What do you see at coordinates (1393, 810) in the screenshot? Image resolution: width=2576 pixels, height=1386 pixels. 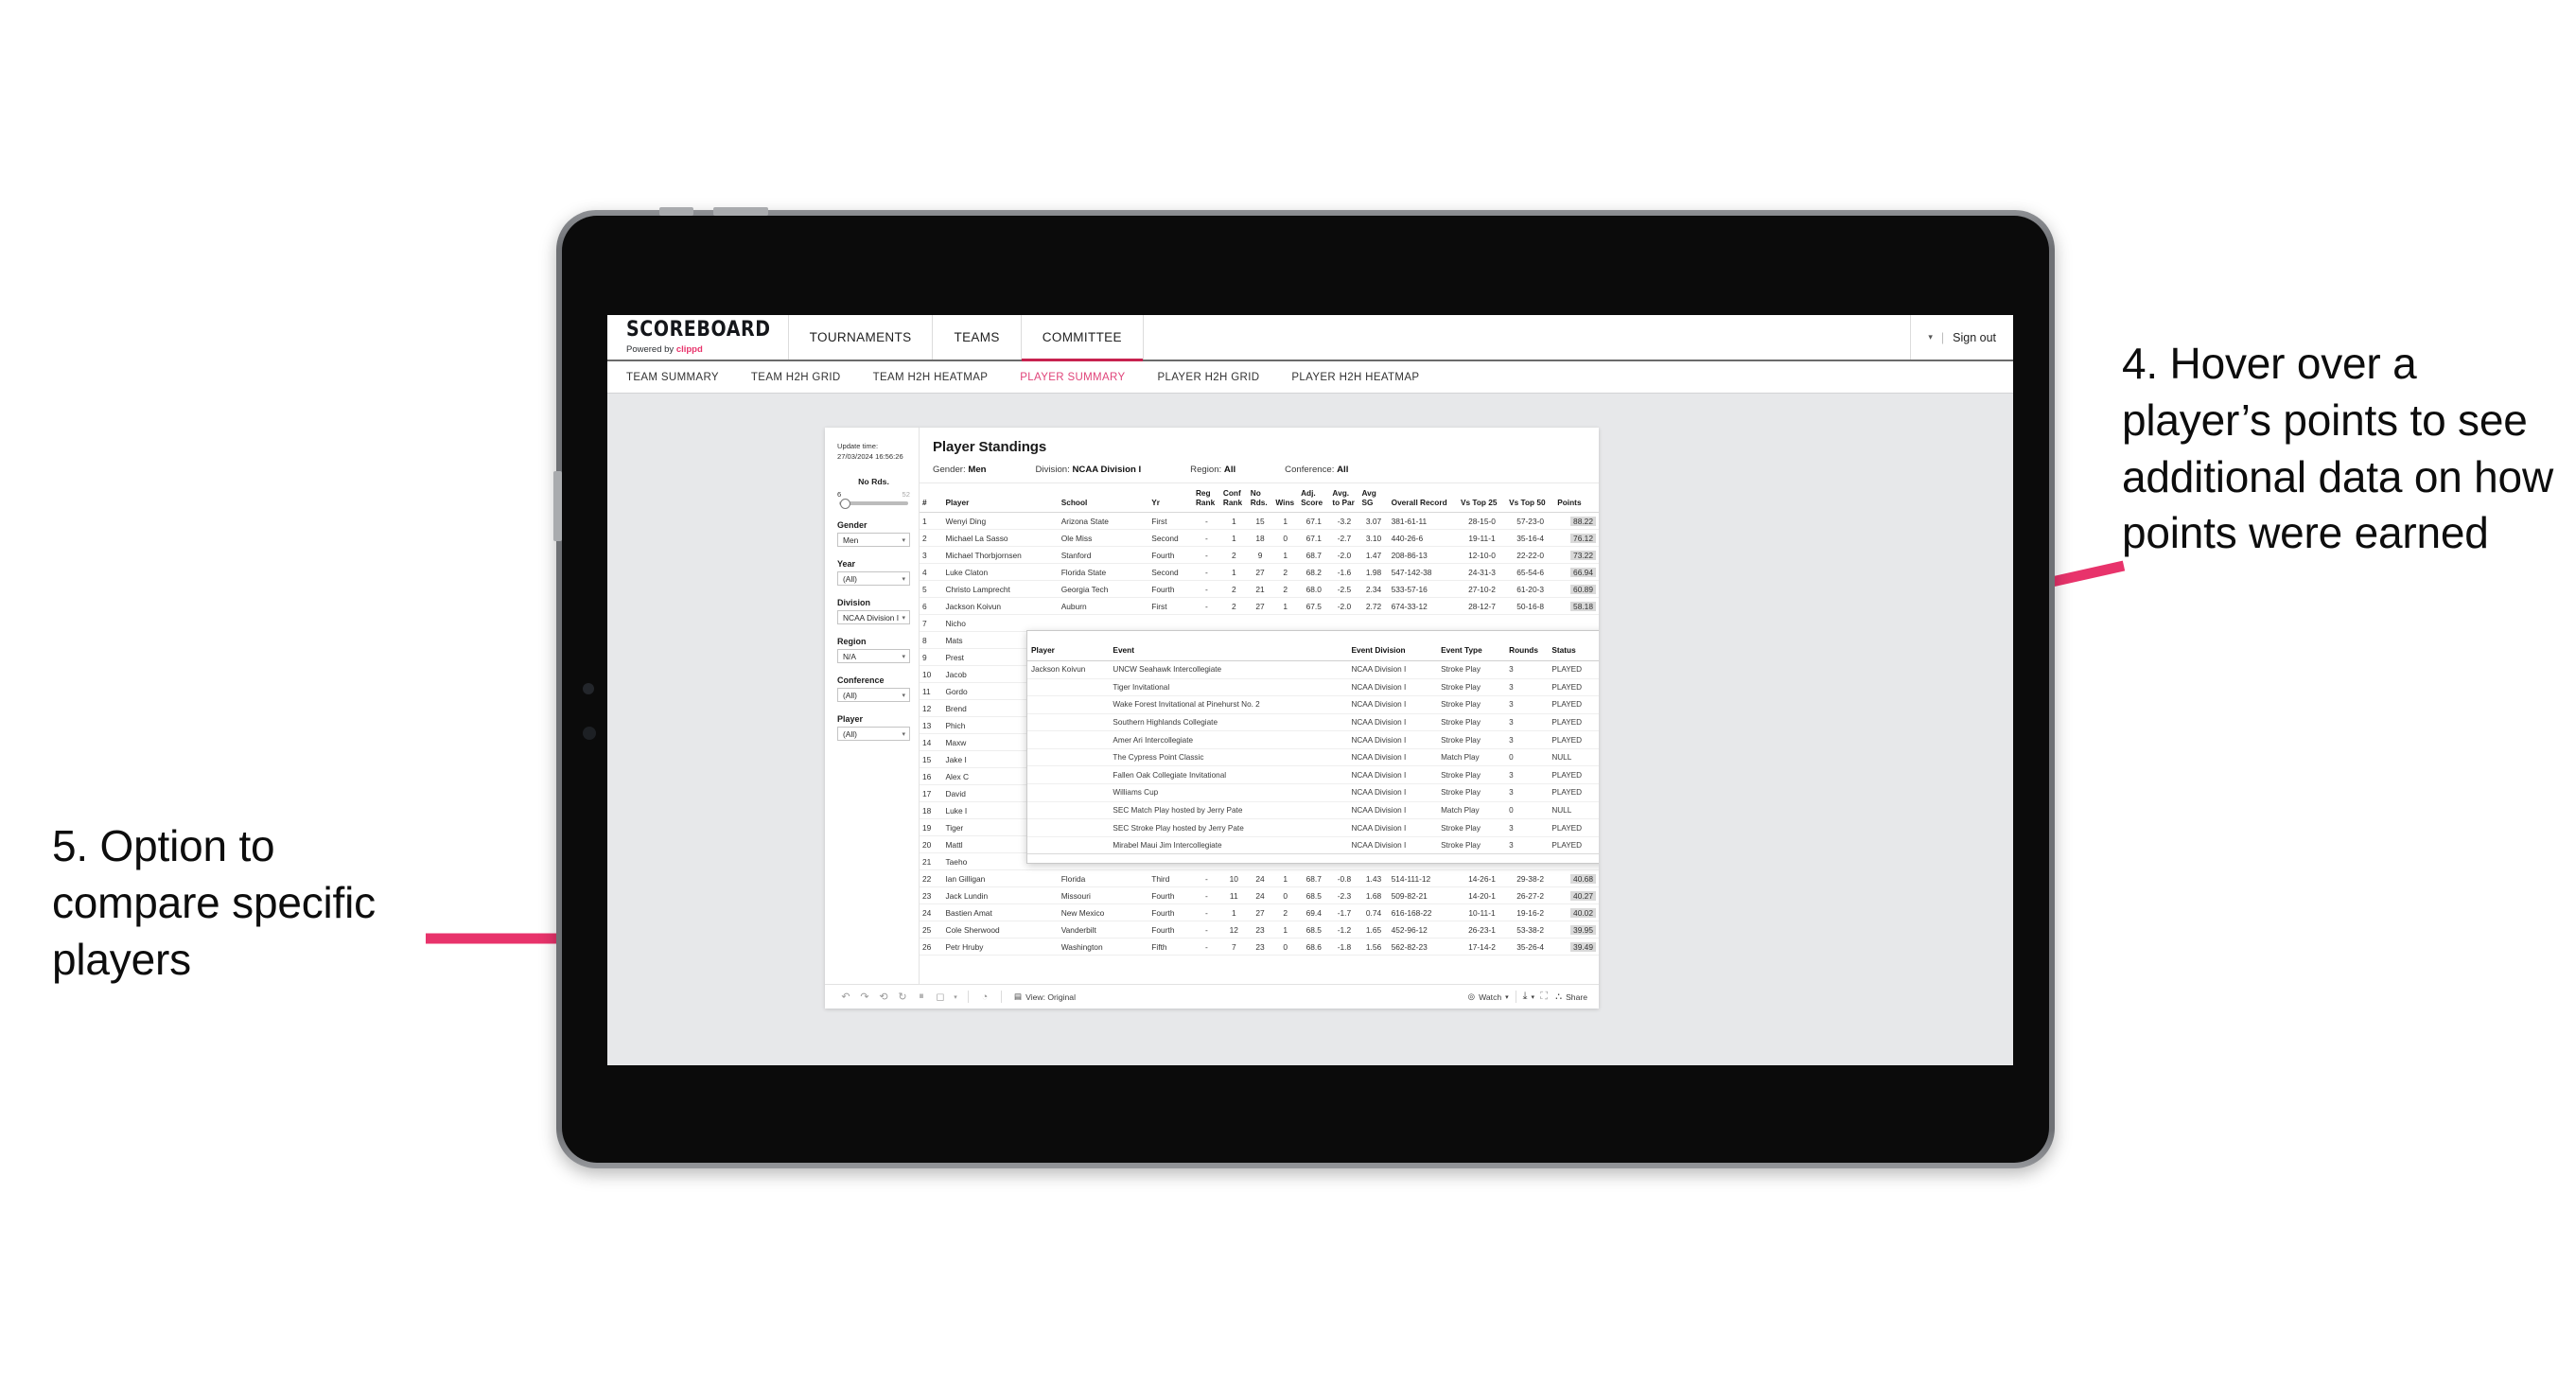 I see `tooltip-division-cell: NCAA Division I` at bounding box center [1393, 810].